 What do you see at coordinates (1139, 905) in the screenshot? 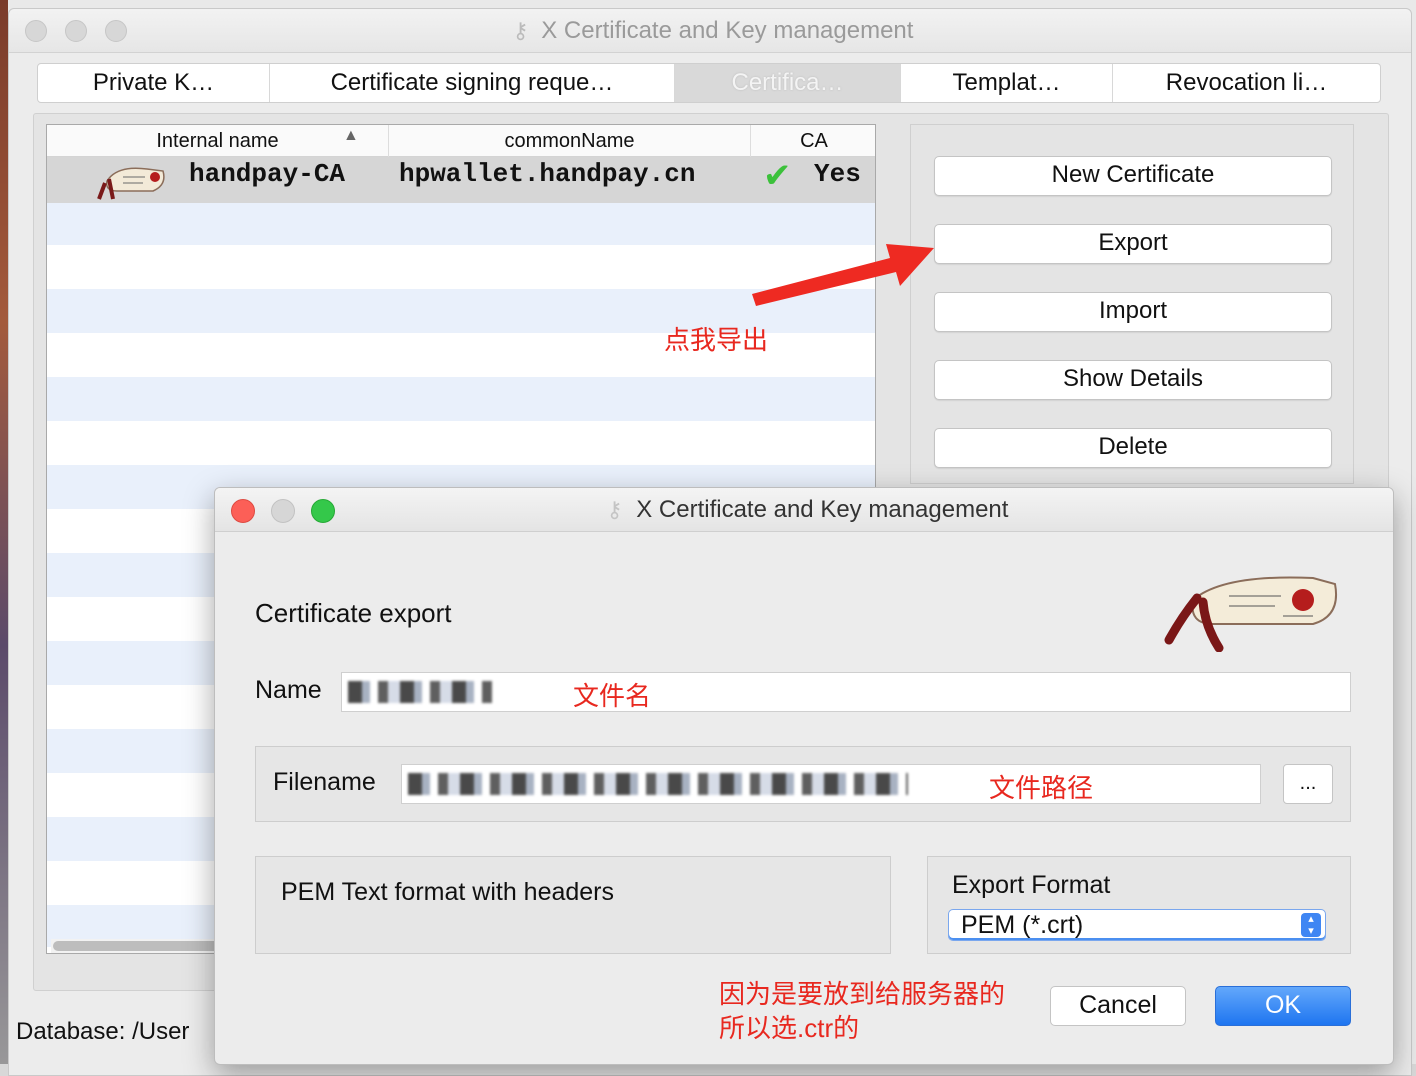
I see `export-format-group: Export Format PEM (*.crt) ▴ ▾` at bounding box center [1139, 905].